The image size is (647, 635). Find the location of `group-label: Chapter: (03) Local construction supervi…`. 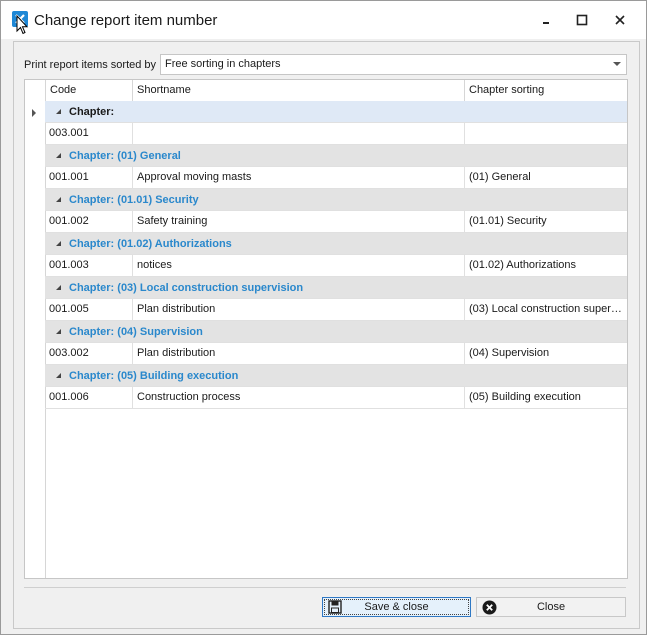

group-label: Chapter: (03) Local construction supervi… is located at coordinates (186, 288).